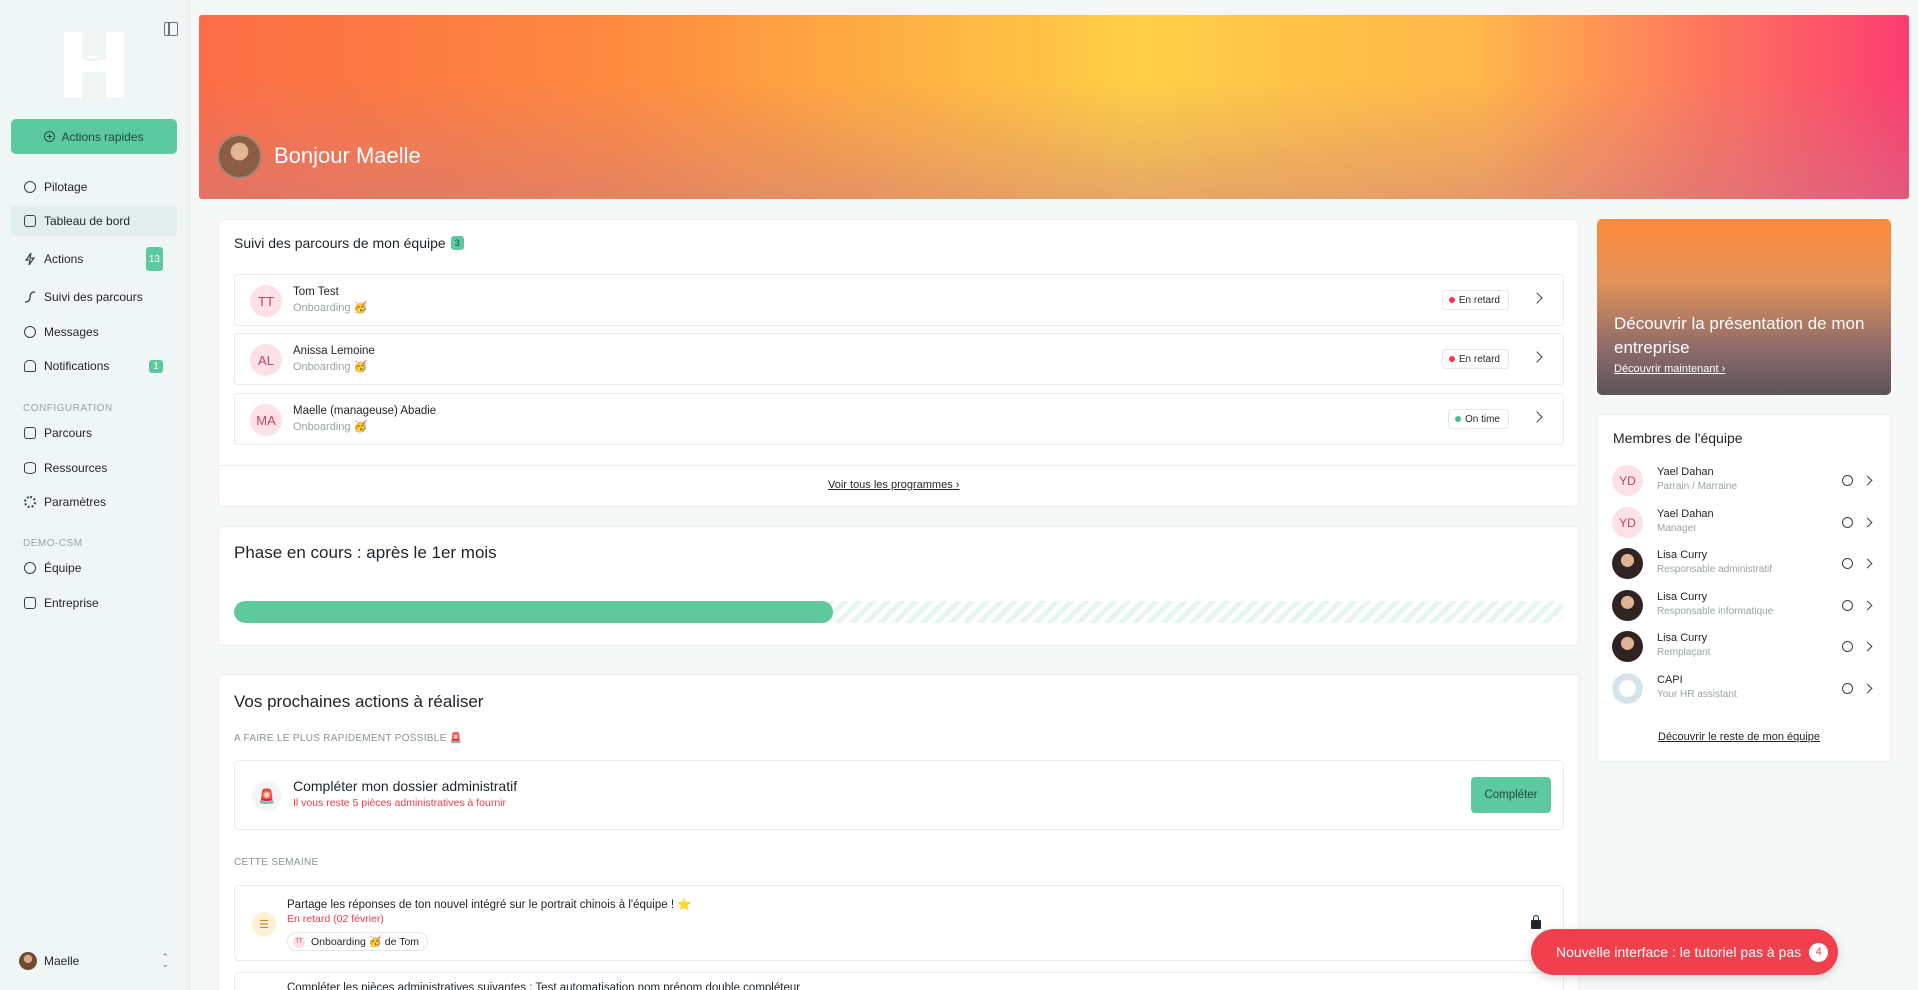 This screenshot has width=1918, height=990. What do you see at coordinates (1747, 688) in the screenshot?
I see `member-row: CA CAPI Your HR assistant` at bounding box center [1747, 688].